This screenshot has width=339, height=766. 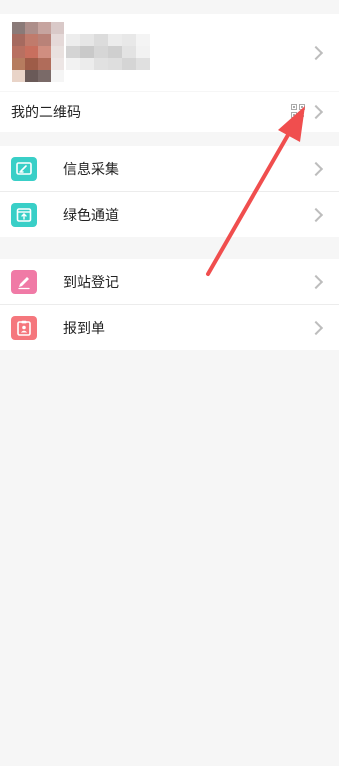 What do you see at coordinates (298, 111) in the screenshot?
I see `qr-code-icon` at bounding box center [298, 111].